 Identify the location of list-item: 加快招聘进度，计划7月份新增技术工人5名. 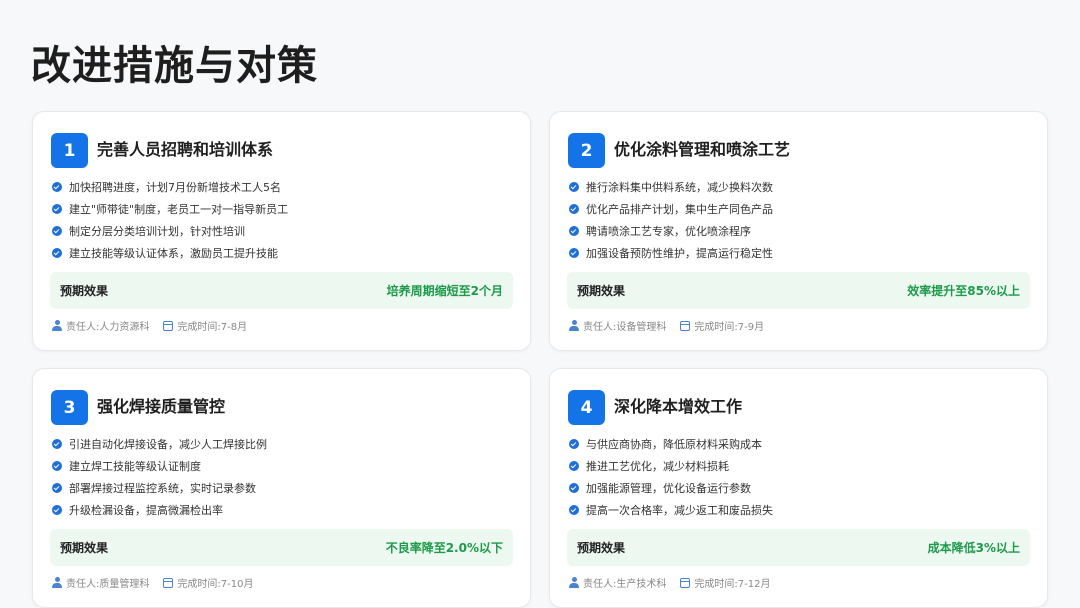
(284, 187).